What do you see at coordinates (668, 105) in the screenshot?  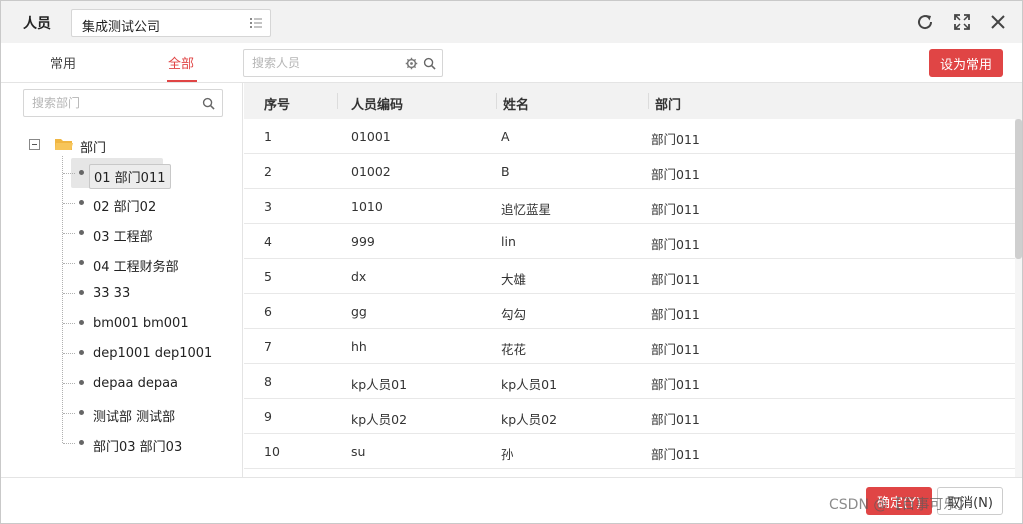 I see `col-header-dept: 部门` at bounding box center [668, 105].